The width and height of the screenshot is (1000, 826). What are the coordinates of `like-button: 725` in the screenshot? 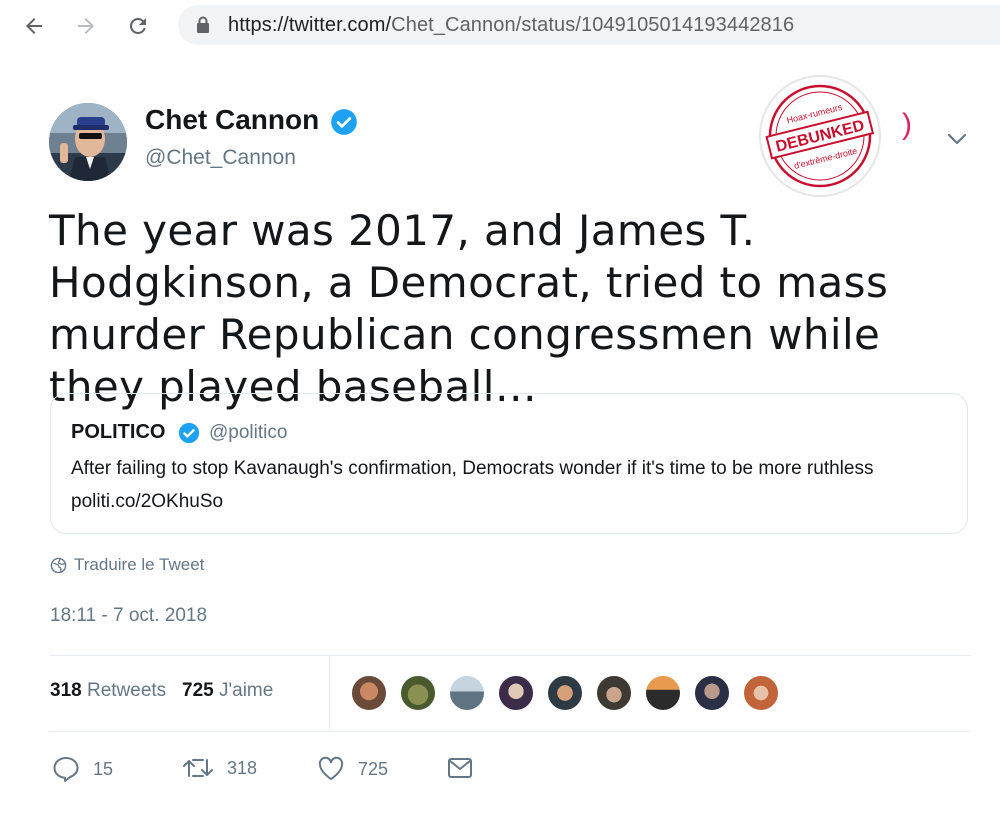 It's located at (352, 769).